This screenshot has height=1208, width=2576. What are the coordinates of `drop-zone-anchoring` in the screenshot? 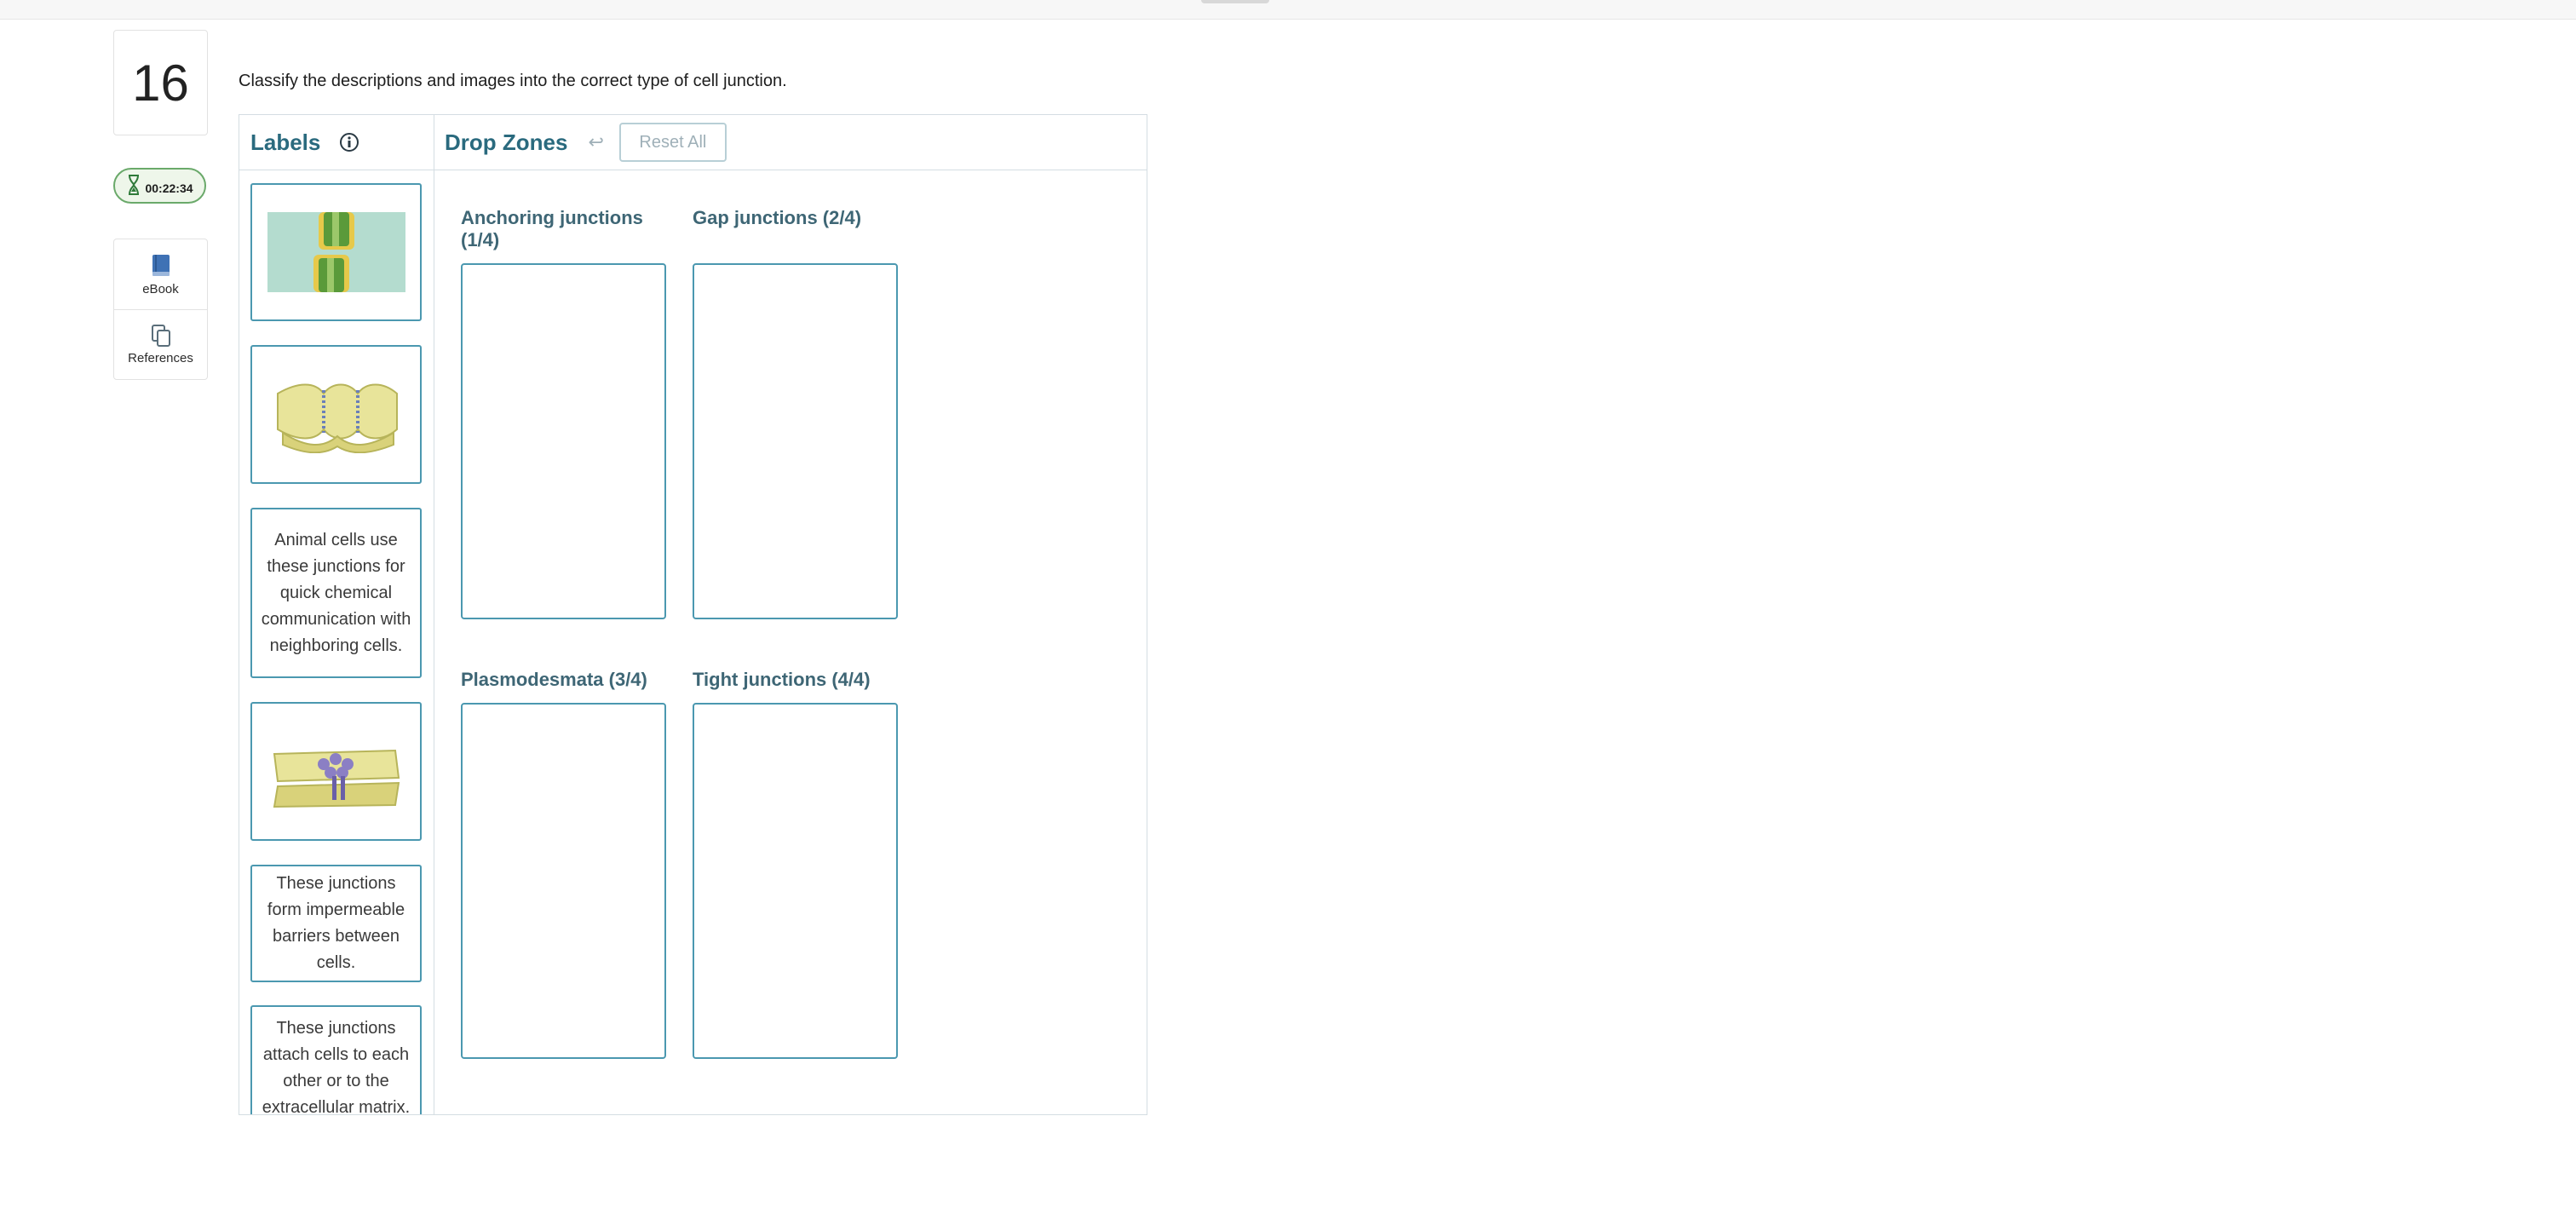 It's located at (564, 441).